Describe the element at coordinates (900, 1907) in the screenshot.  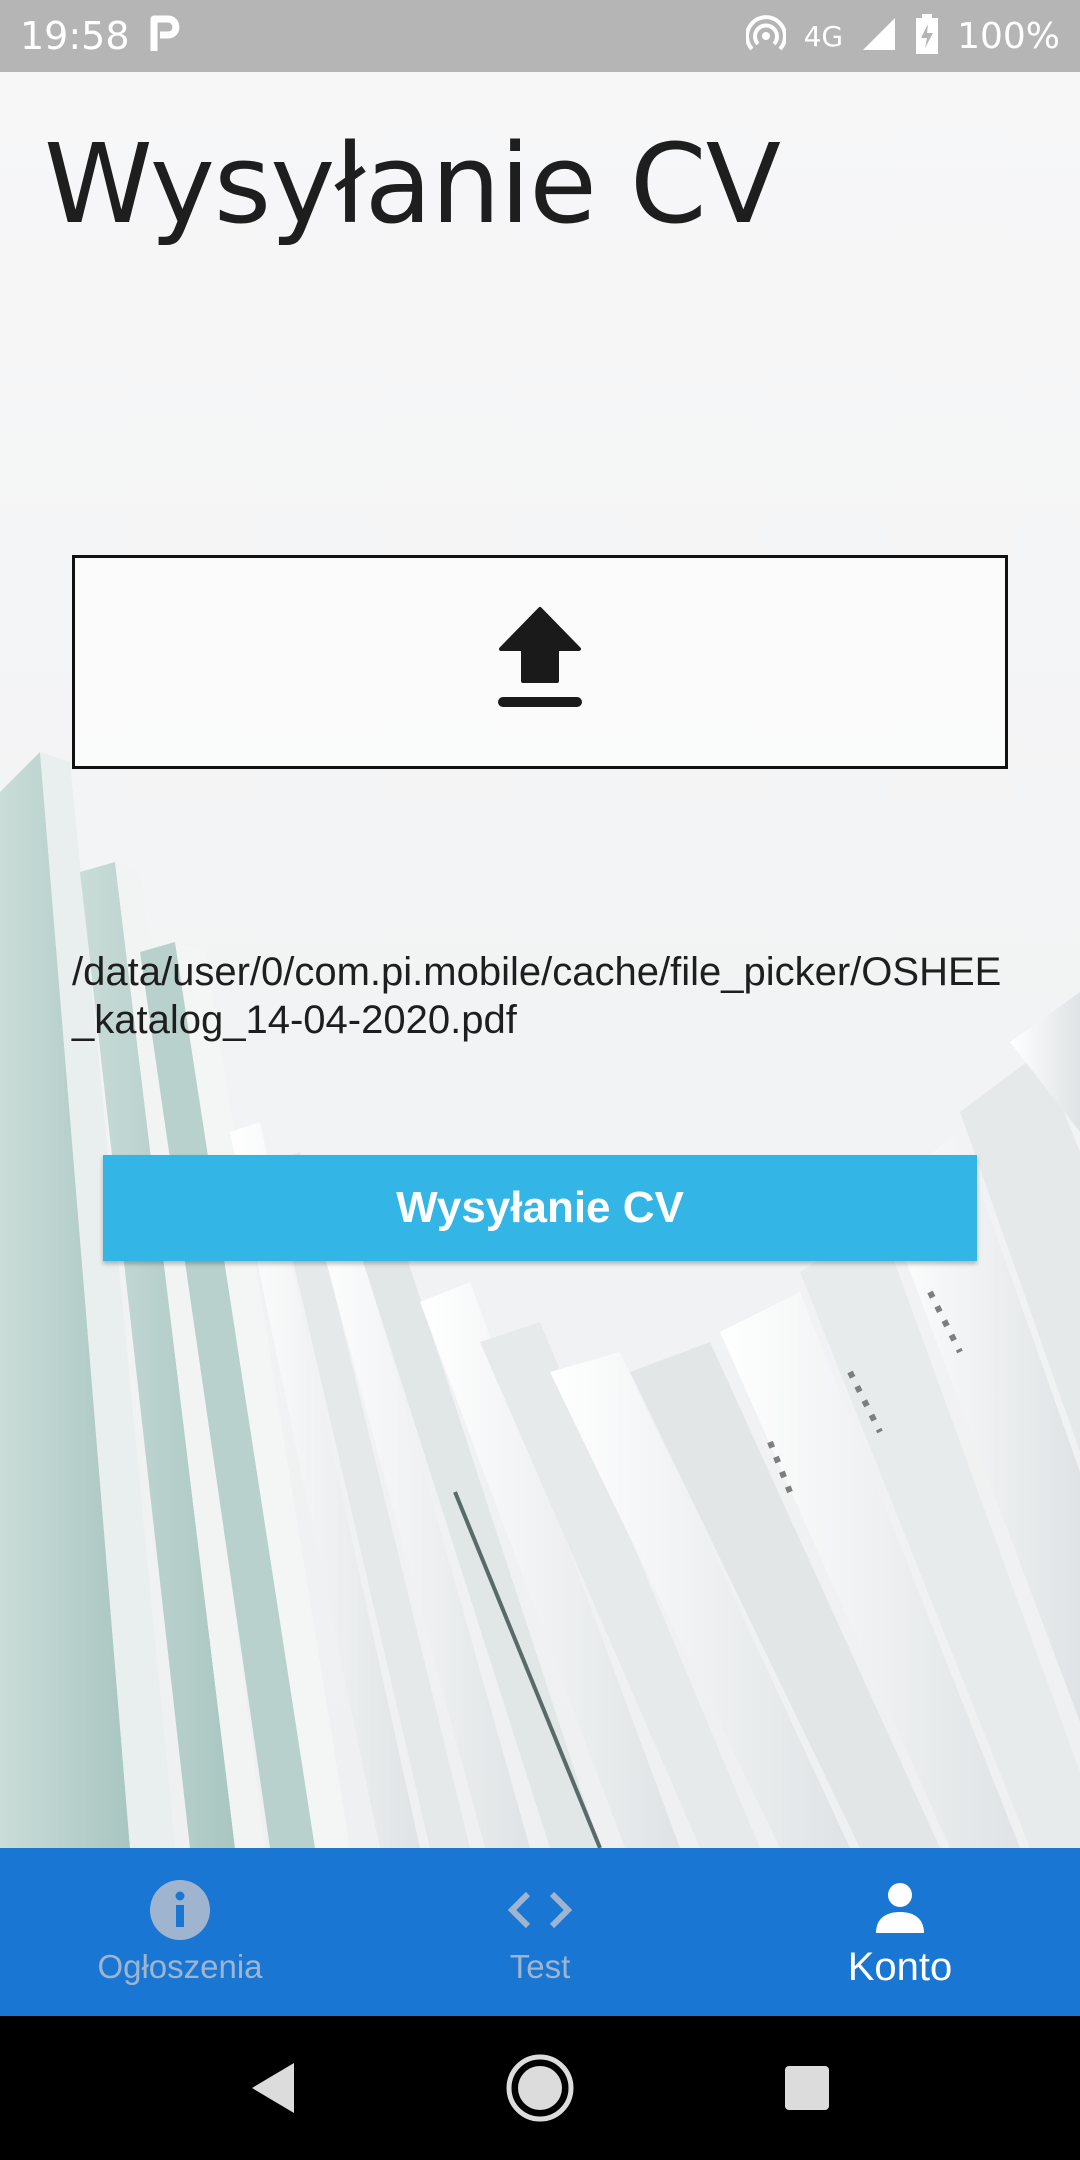
I see `person-icon` at that location.